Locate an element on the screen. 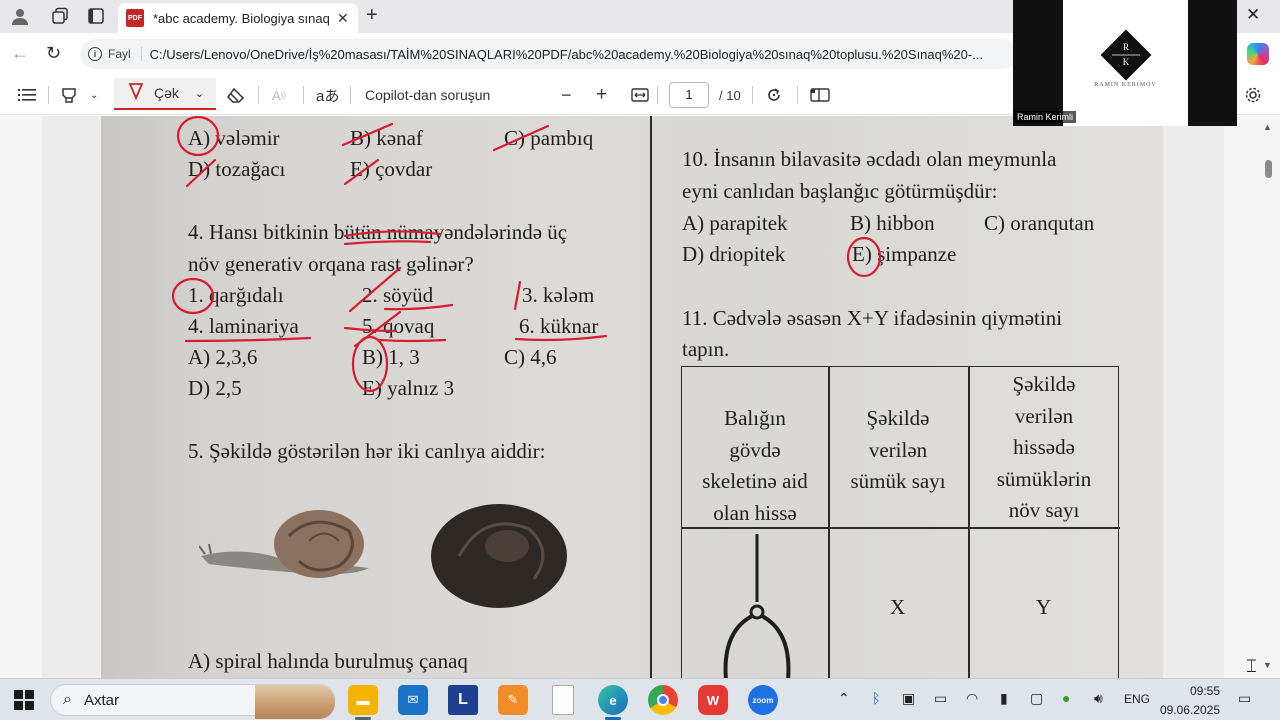 The image size is (1280, 720). scroll-up-icon: ▲ is located at coordinates (1267, 127).